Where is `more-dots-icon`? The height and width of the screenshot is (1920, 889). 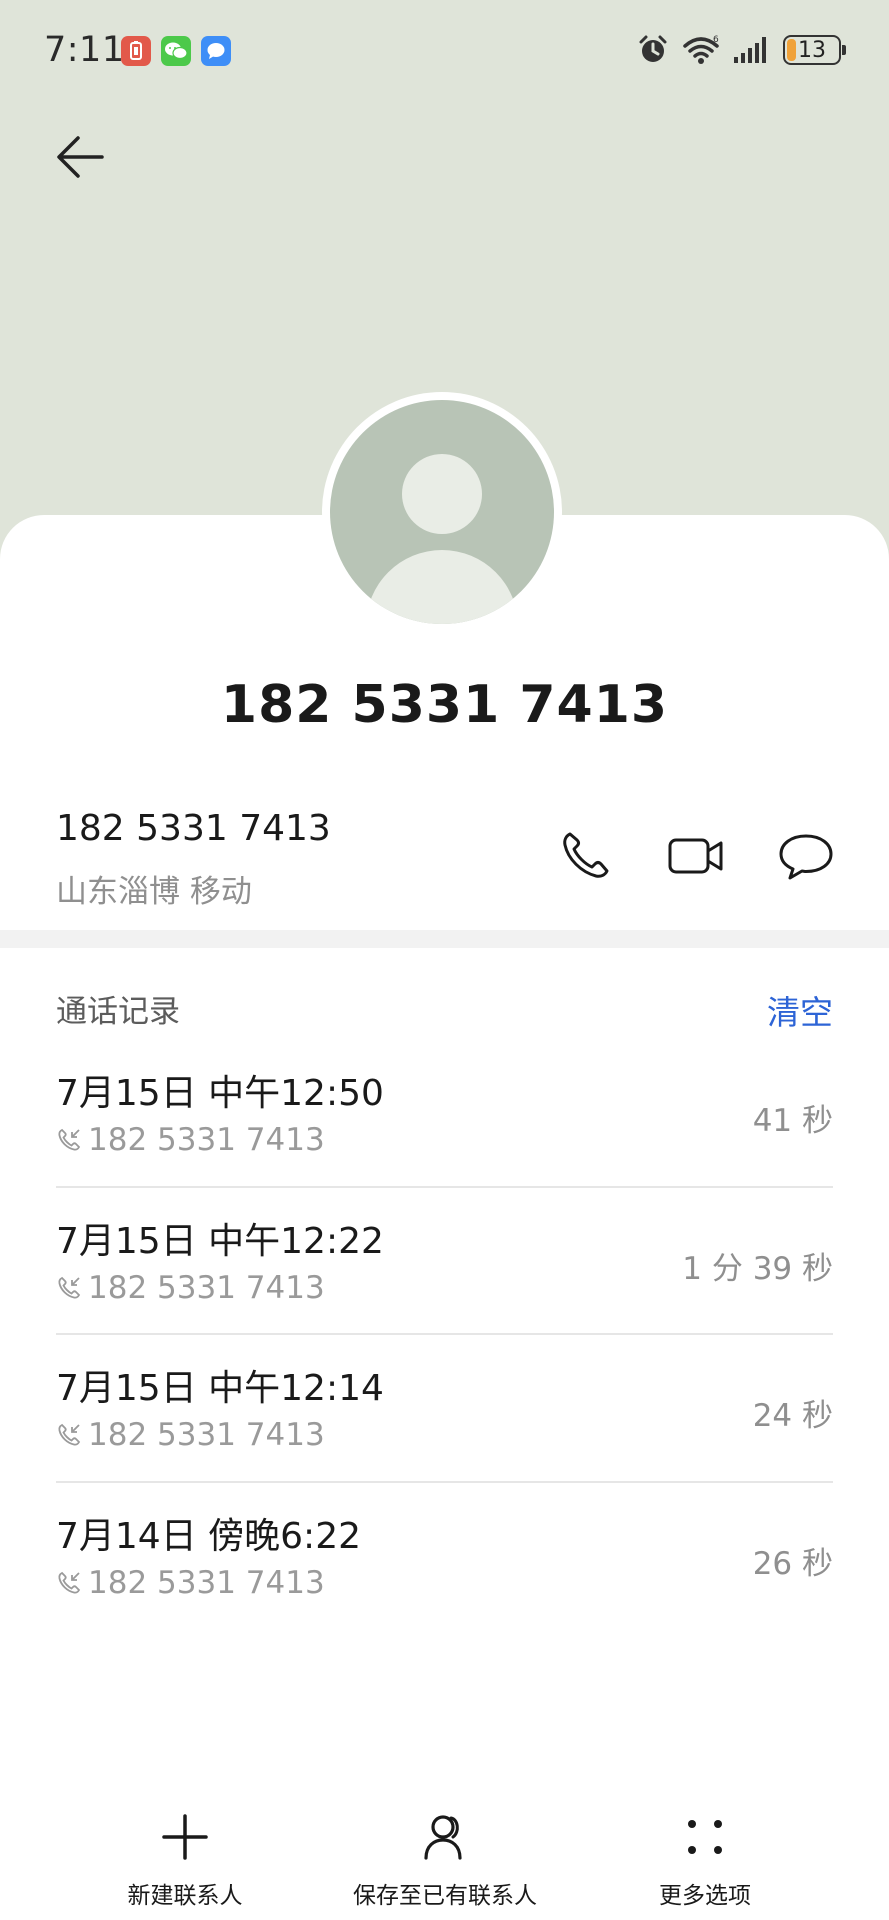 more-dots-icon is located at coordinates (705, 1837).